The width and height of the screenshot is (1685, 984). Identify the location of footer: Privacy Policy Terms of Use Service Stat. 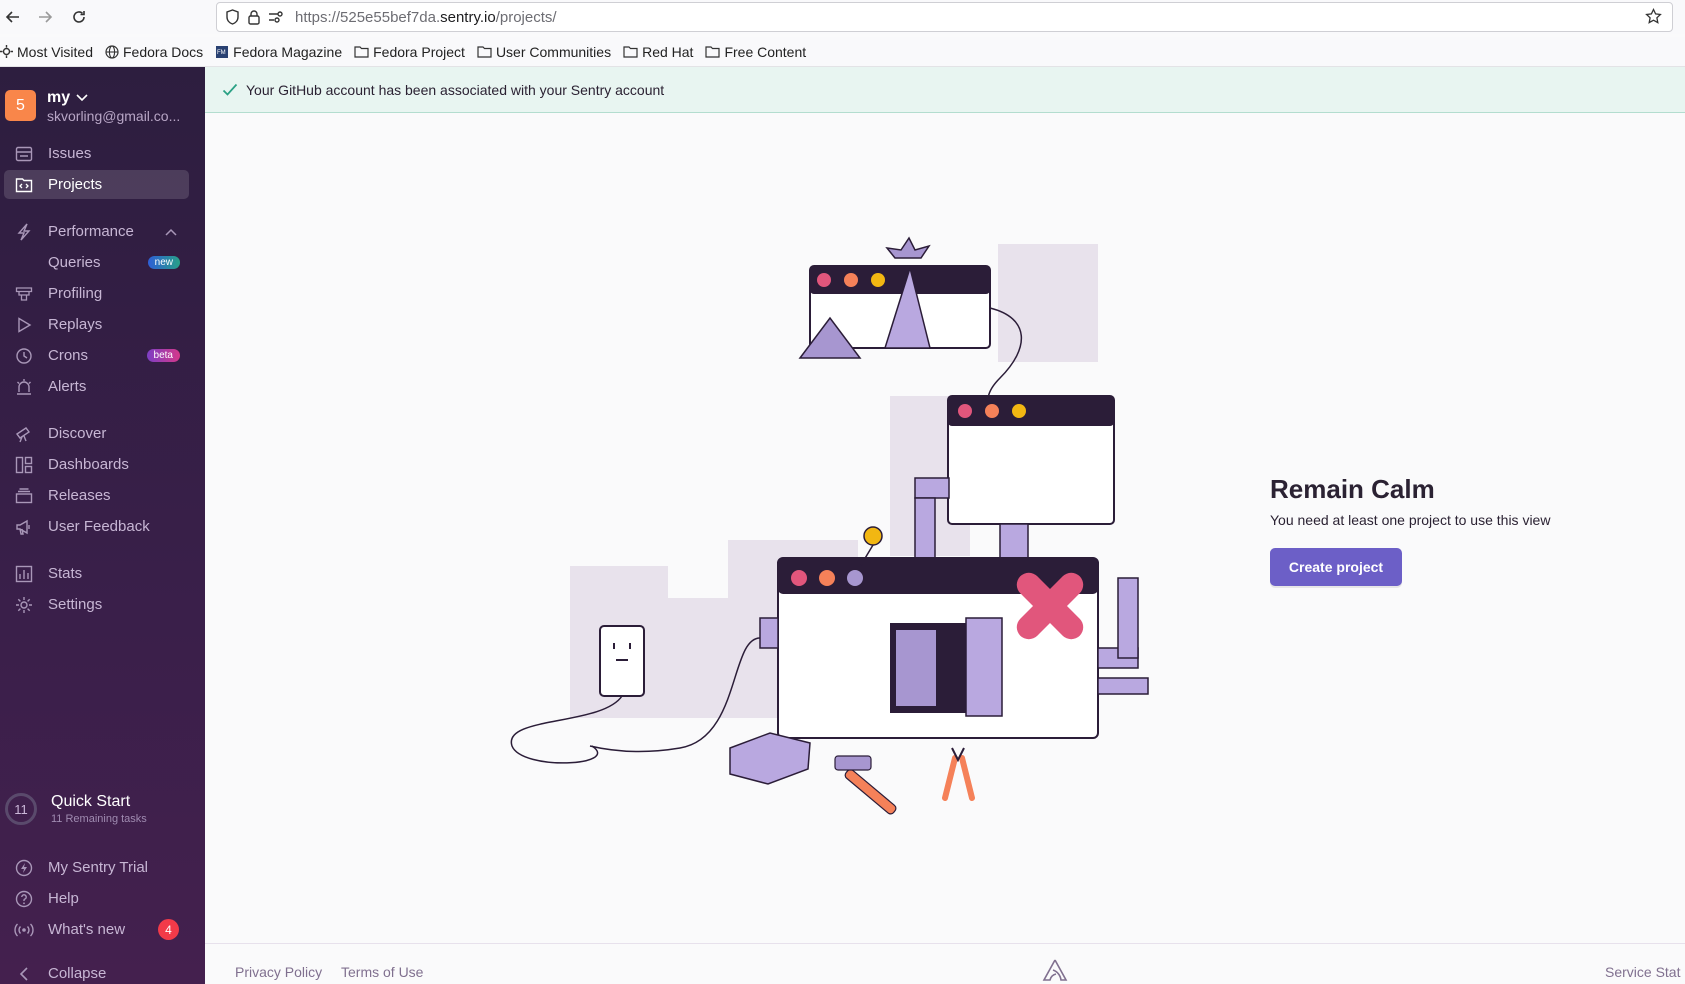
(945, 963).